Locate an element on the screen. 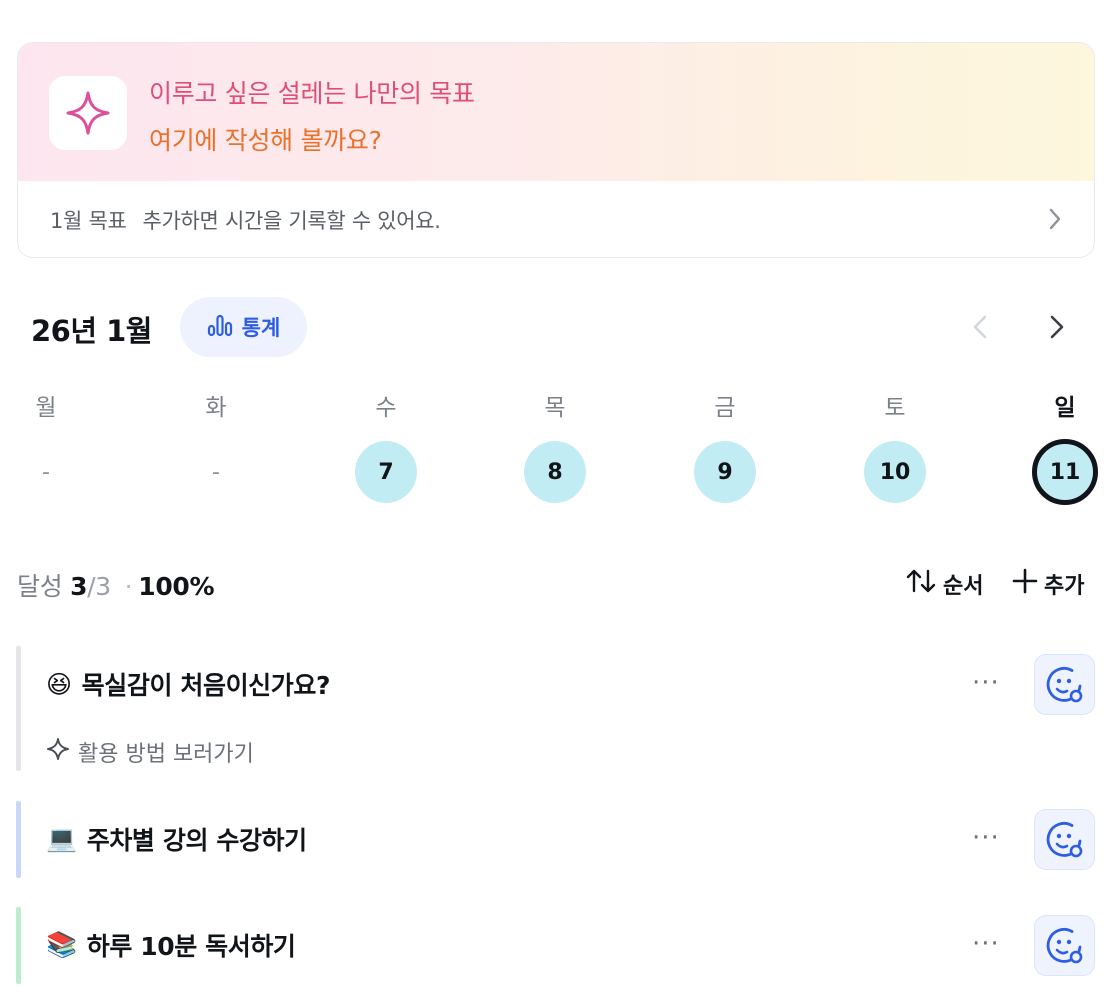  sparkle-icon is located at coordinates (88, 113).